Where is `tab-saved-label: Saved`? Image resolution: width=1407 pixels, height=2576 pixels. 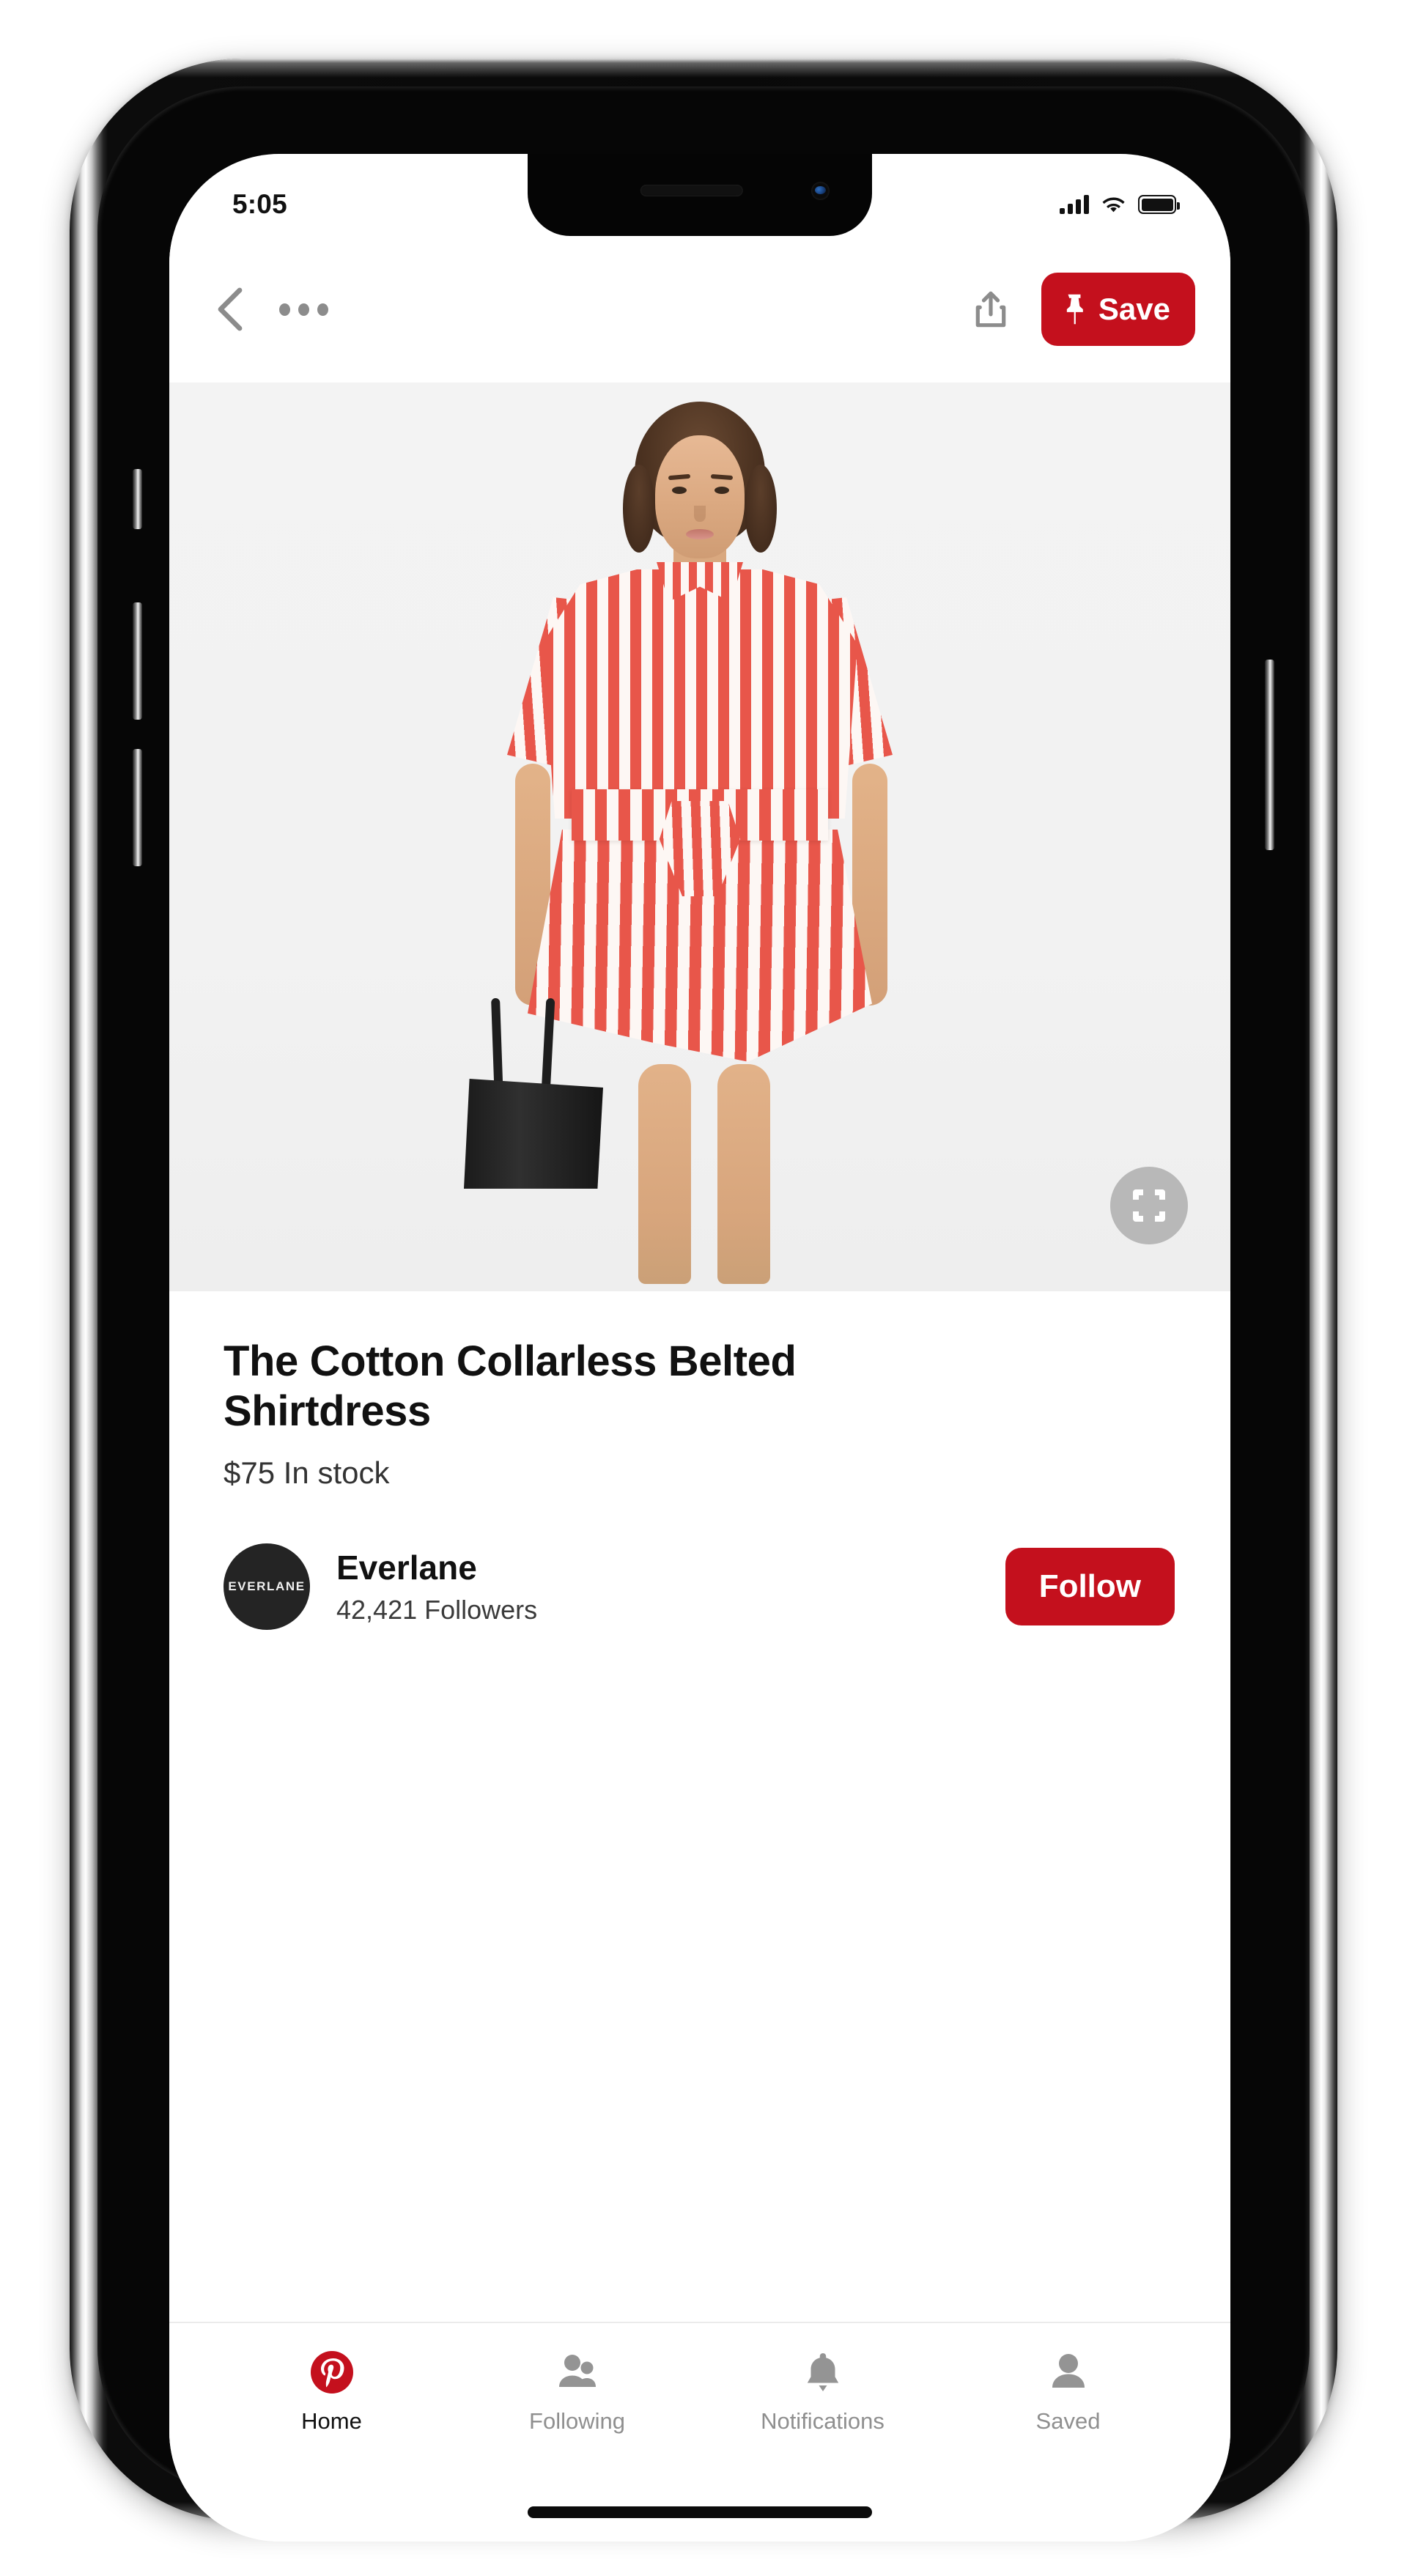
tab-saved-label: Saved is located at coordinates (1068, 2421).